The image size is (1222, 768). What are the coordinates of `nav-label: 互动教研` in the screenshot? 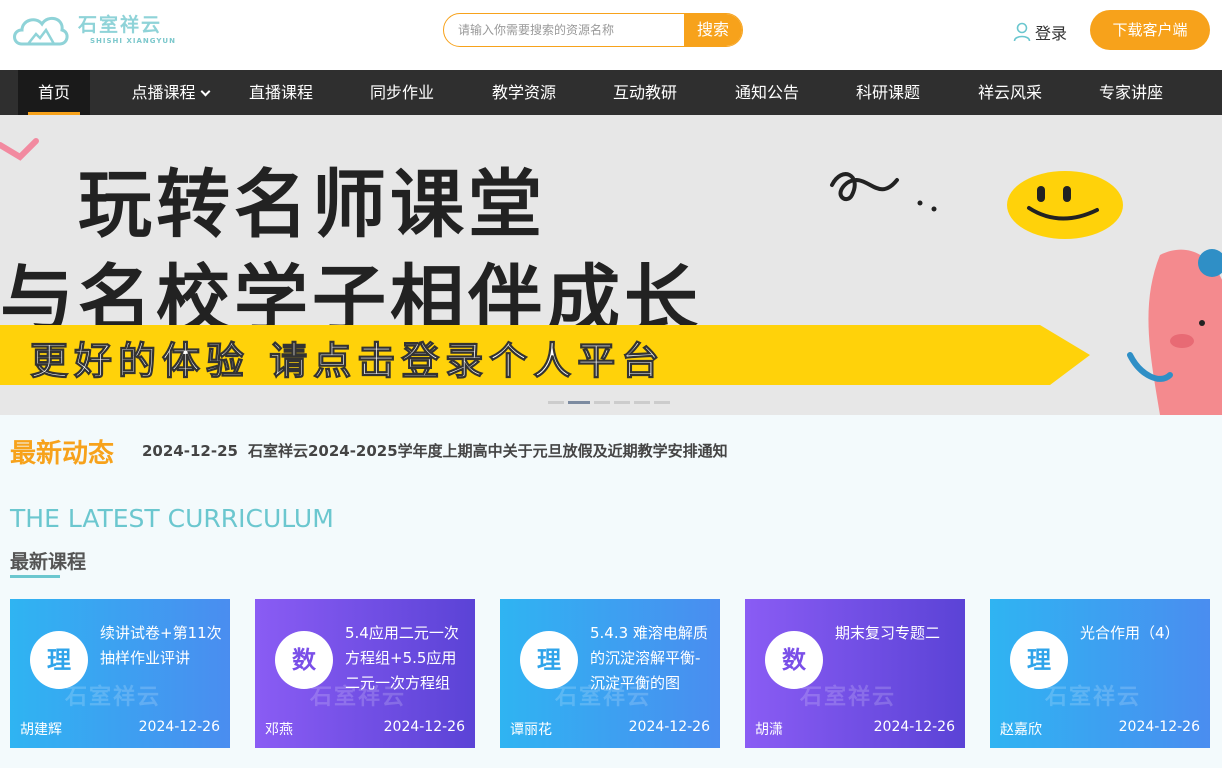 It's located at (644, 92).